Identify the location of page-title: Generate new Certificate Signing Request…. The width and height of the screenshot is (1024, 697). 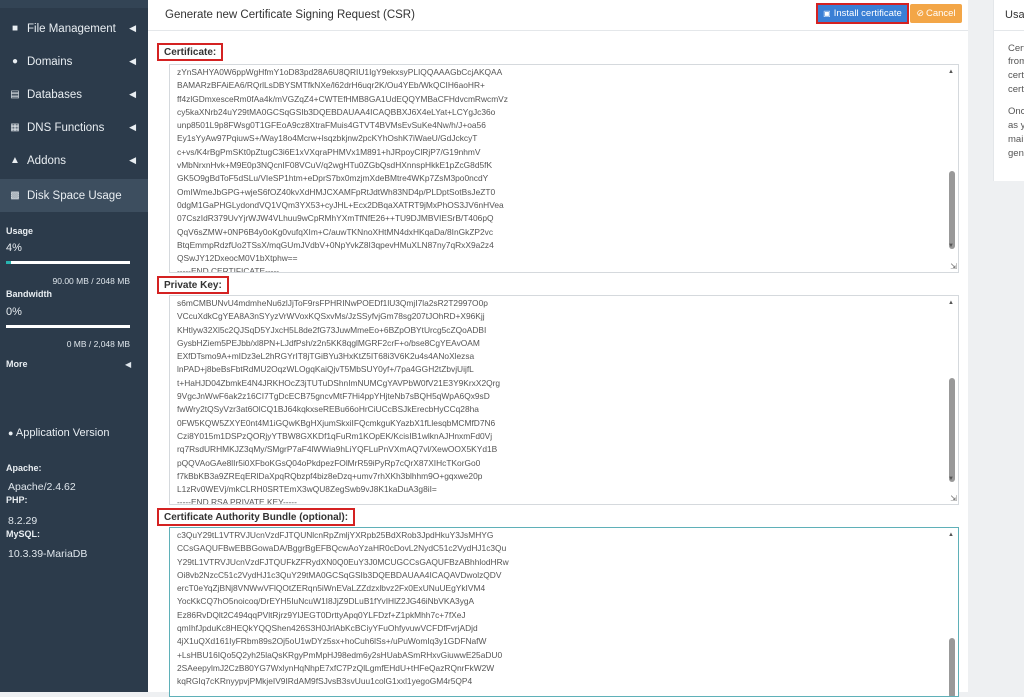
(290, 15).